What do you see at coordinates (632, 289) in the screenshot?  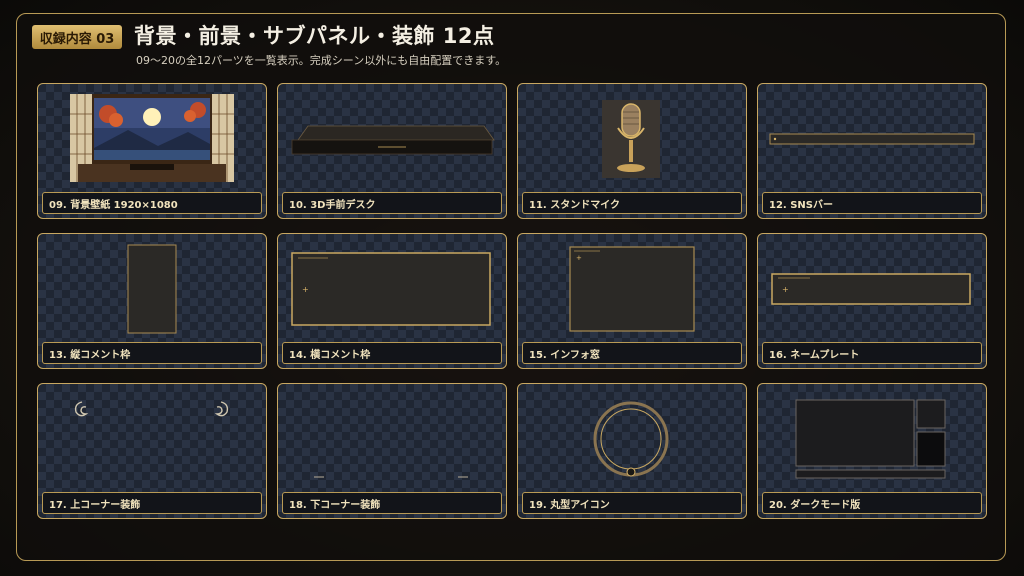 I see `info-window-icon: +` at bounding box center [632, 289].